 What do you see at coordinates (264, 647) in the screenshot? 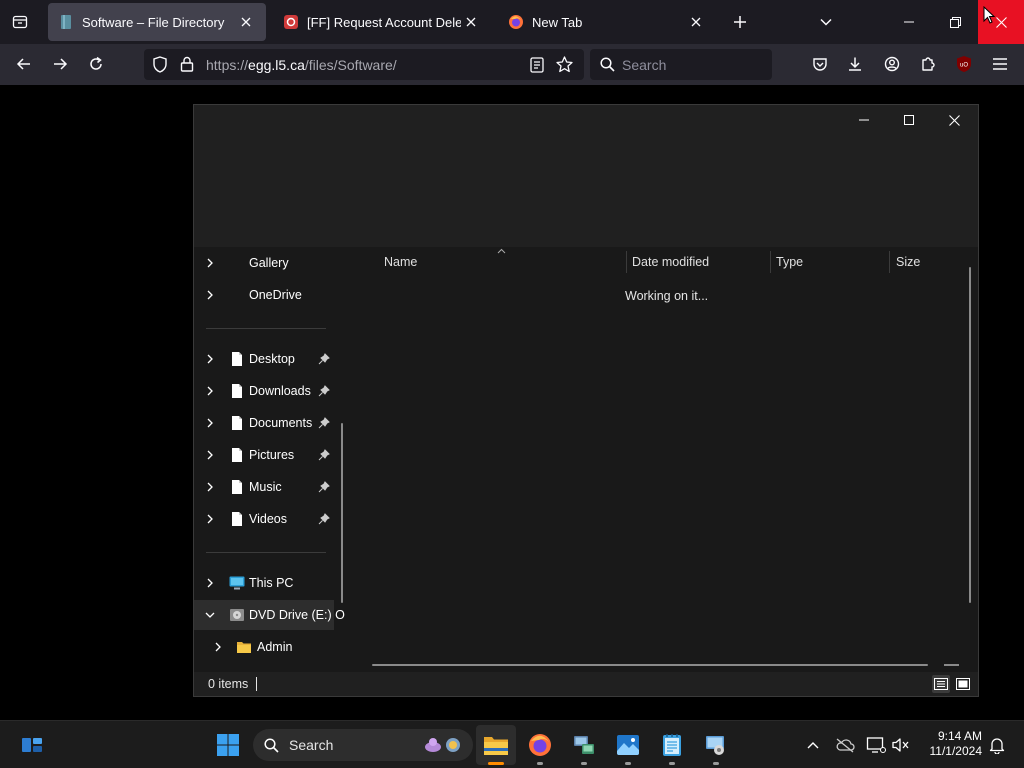
I see `nav-item-admin-folder: Admin` at bounding box center [264, 647].